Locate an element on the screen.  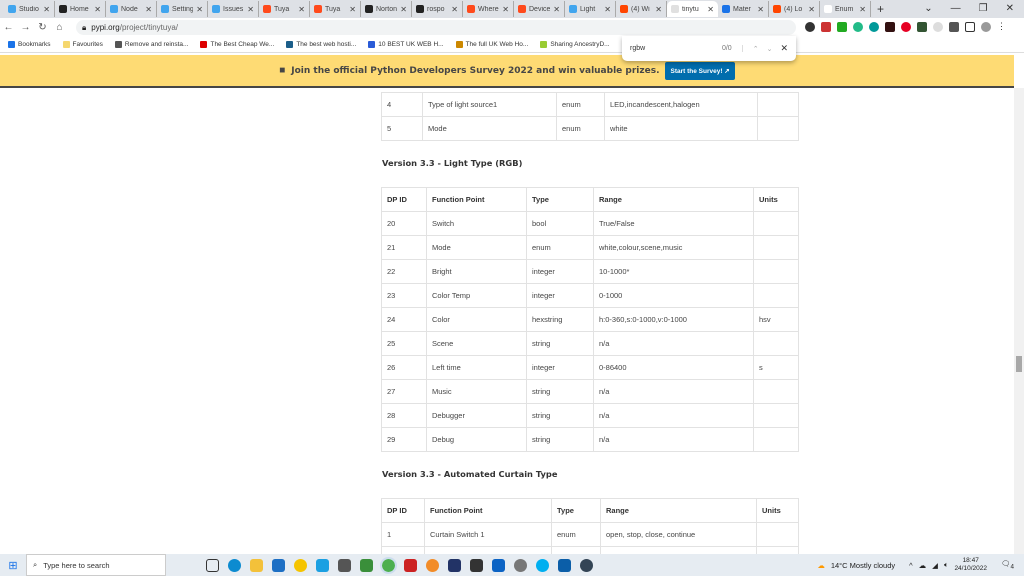
scrollbar-thumb is located at coordinates (1019, 364).